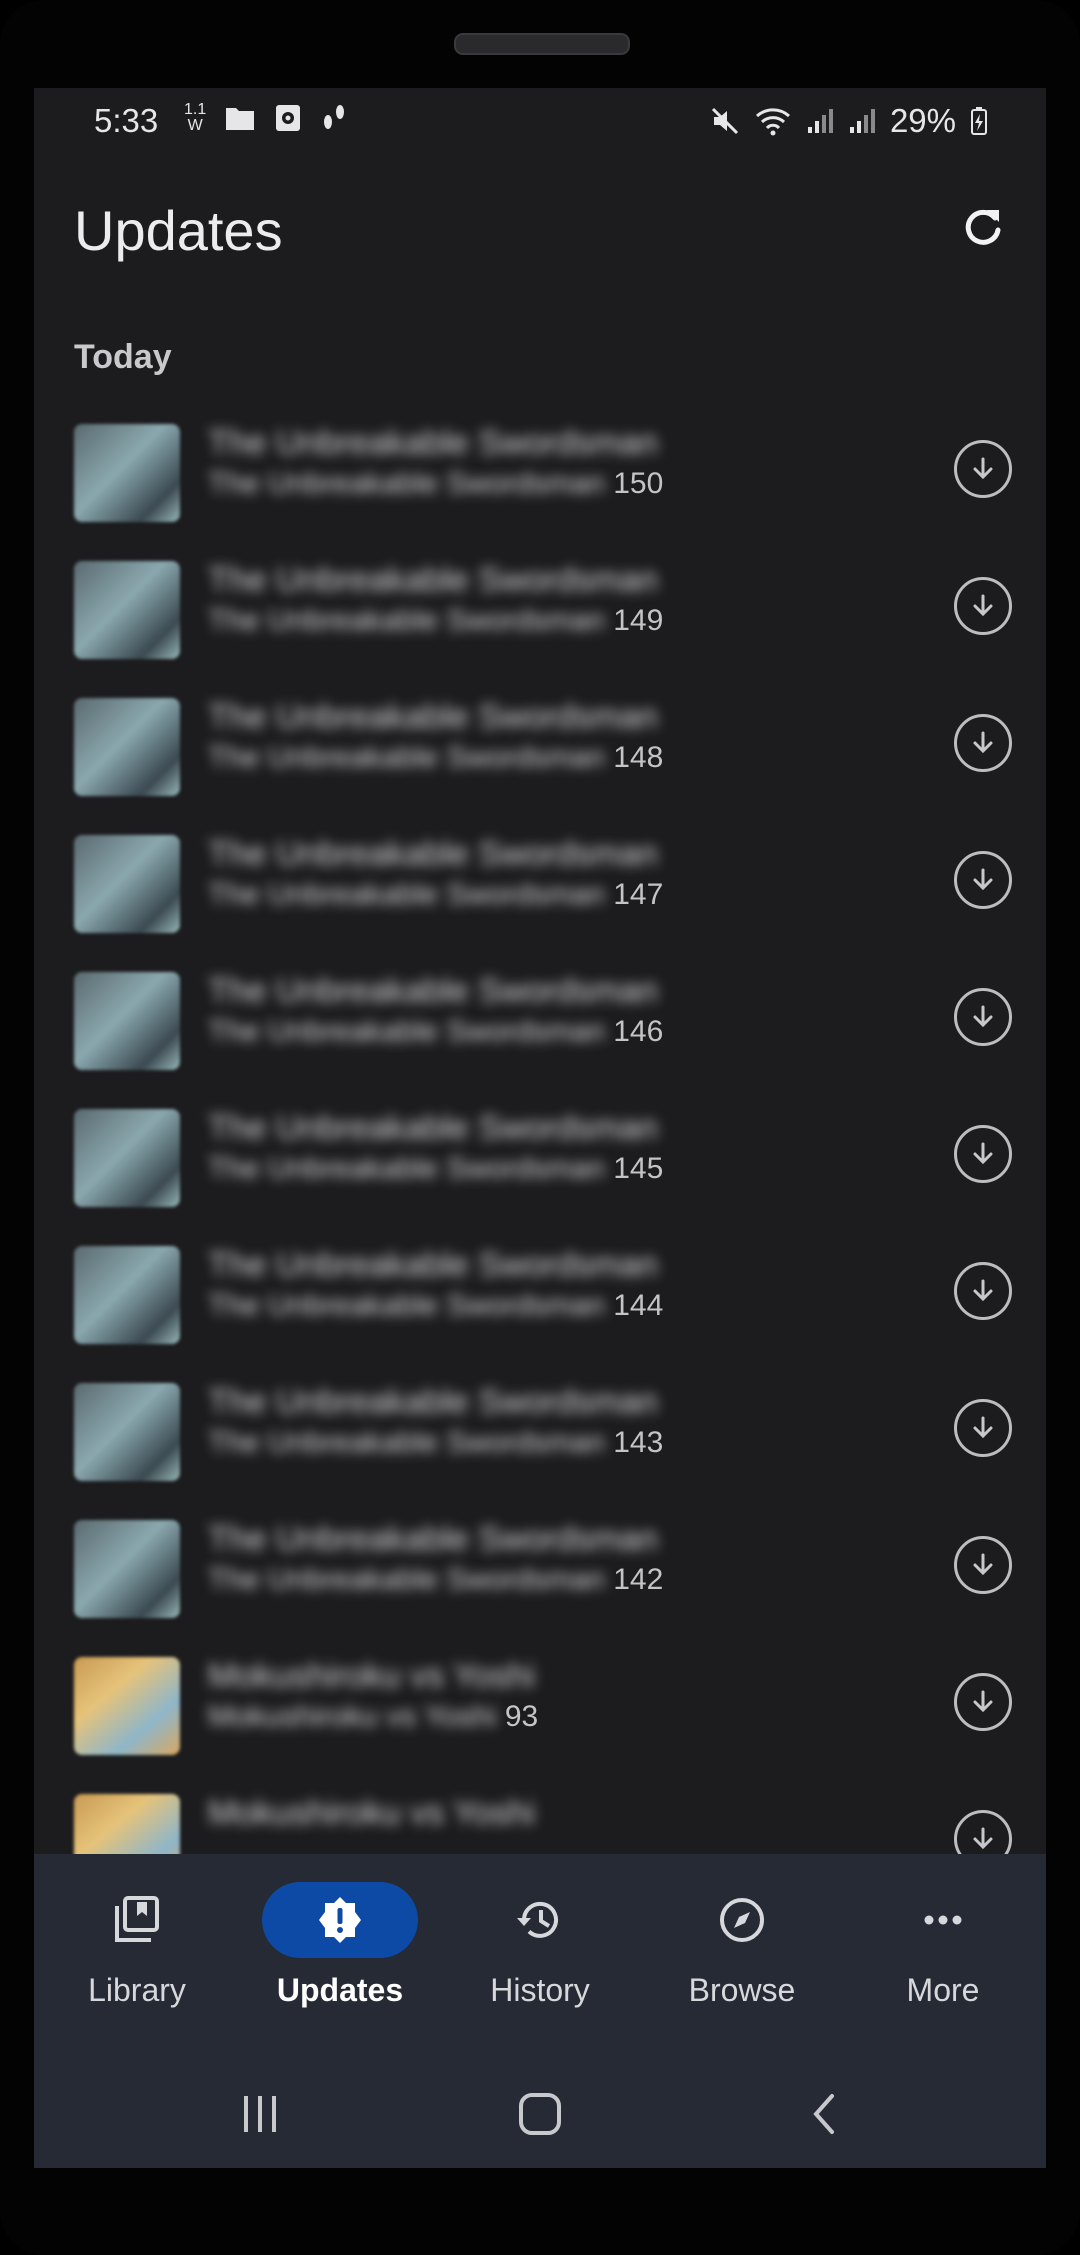 Image resolution: width=1080 pixels, height=2255 pixels. What do you see at coordinates (340, 1990) in the screenshot?
I see `nav-label: Updates` at bounding box center [340, 1990].